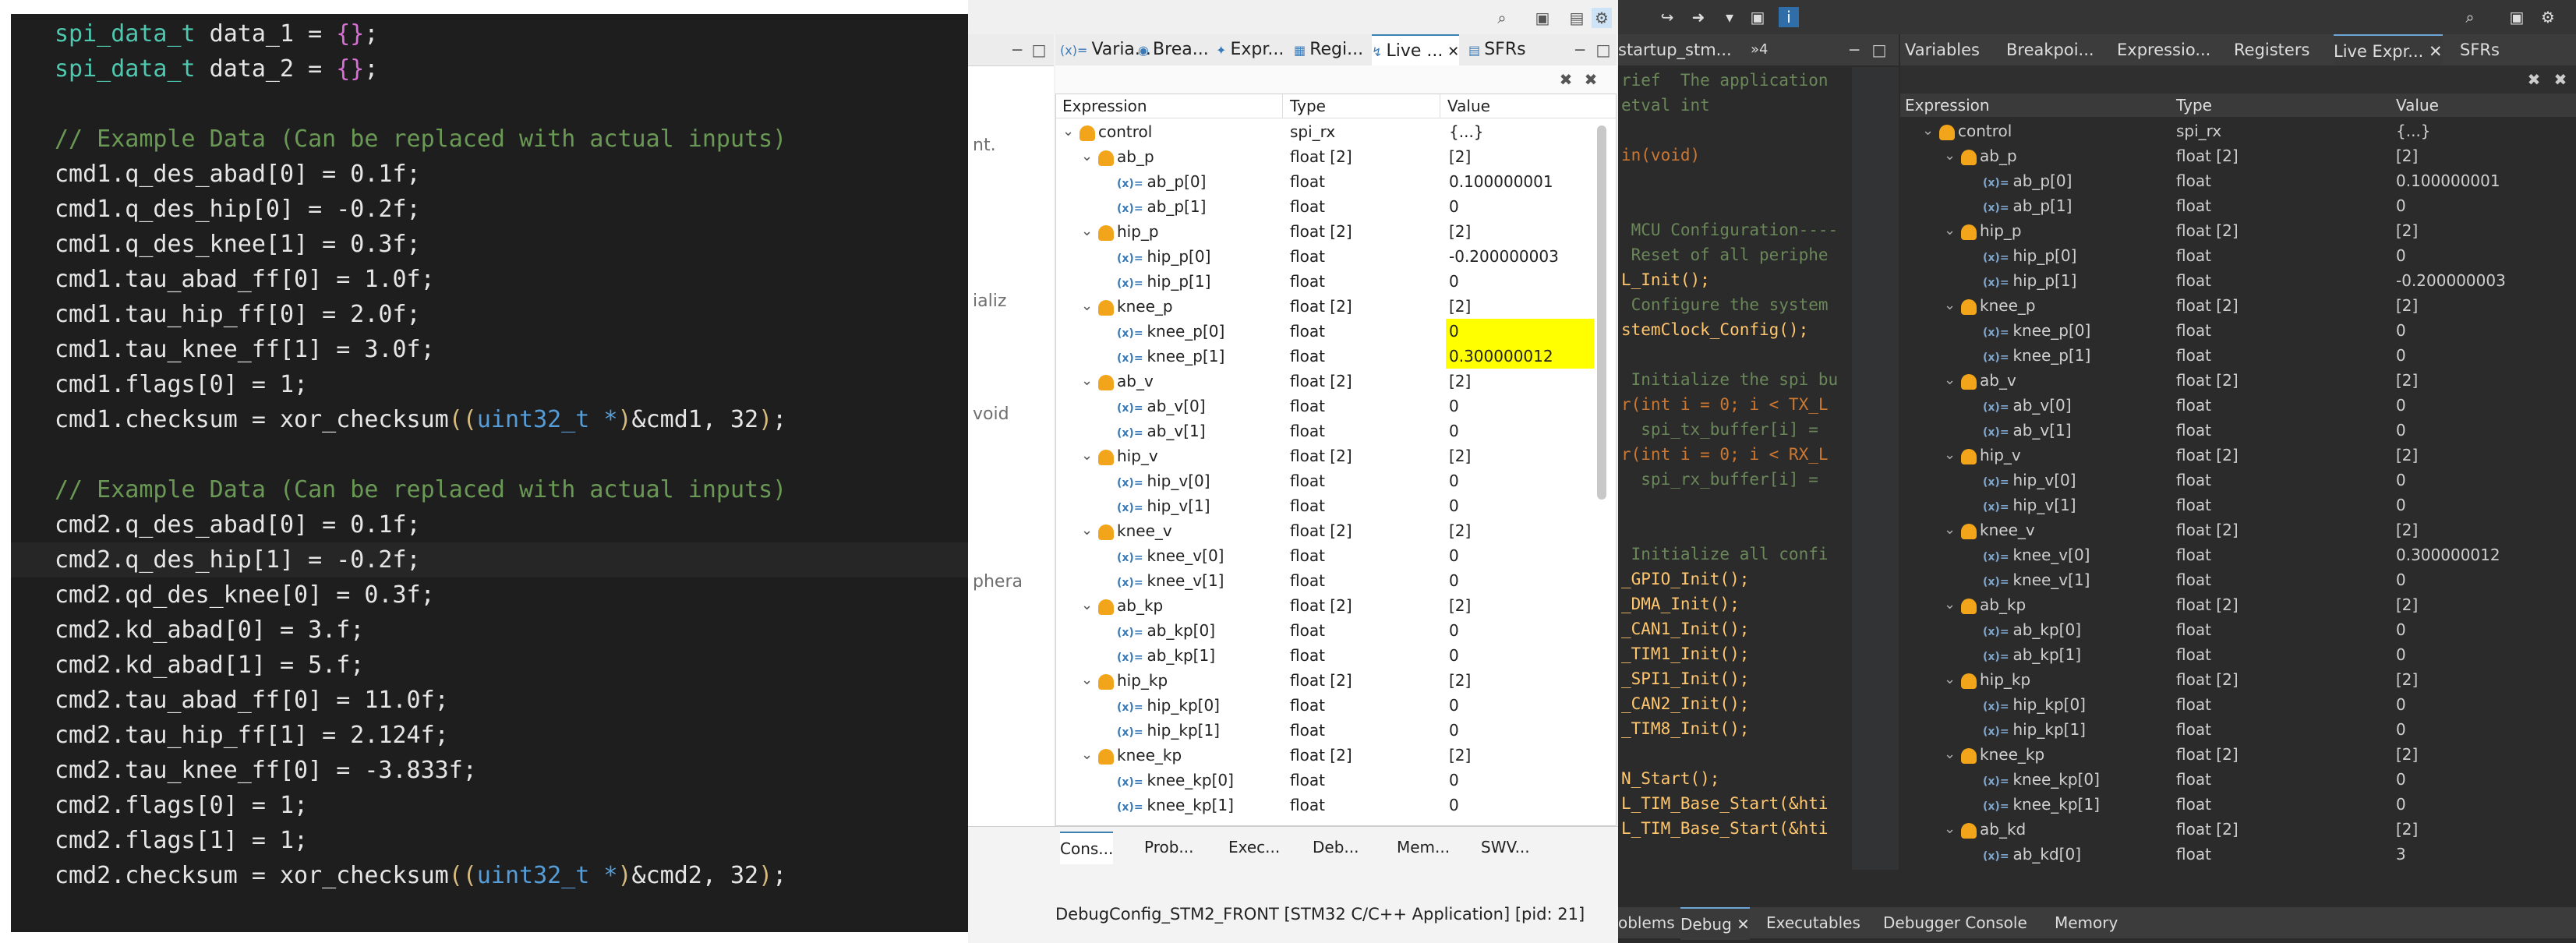 Image resolution: width=2576 pixels, height=943 pixels. I want to click on code-line: cmd2.tau_knee_ff[0] = -3.833f;, so click(489, 770).